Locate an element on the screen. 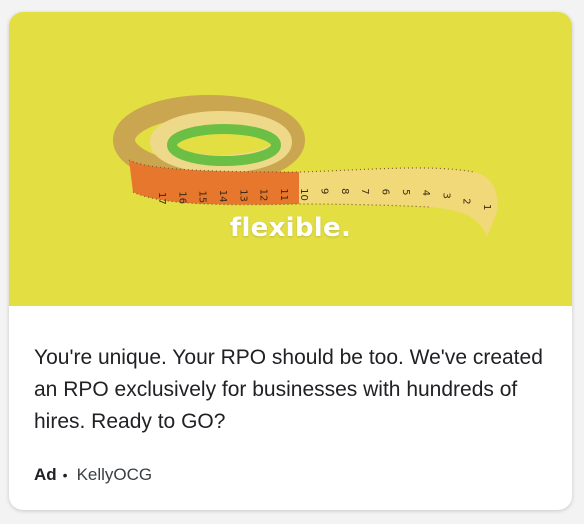 The width and height of the screenshot is (584, 524). tape-number: 4 is located at coordinates (425, 193).